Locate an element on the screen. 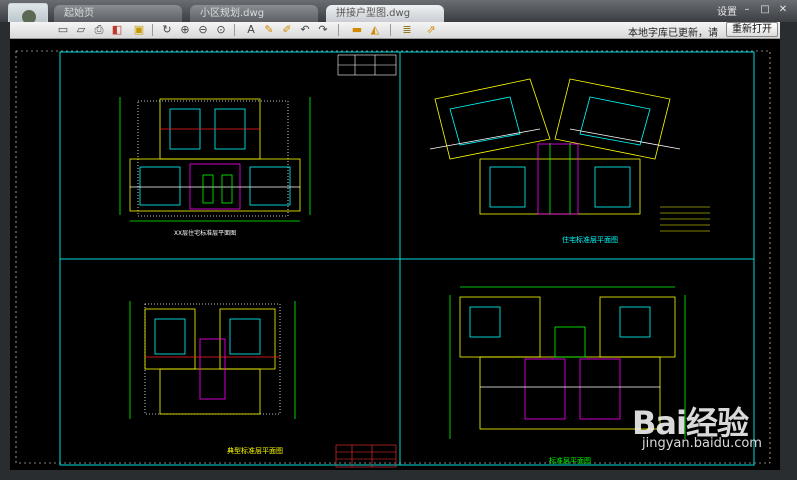  measure-icon: ▬ is located at coordinates (357, 30).